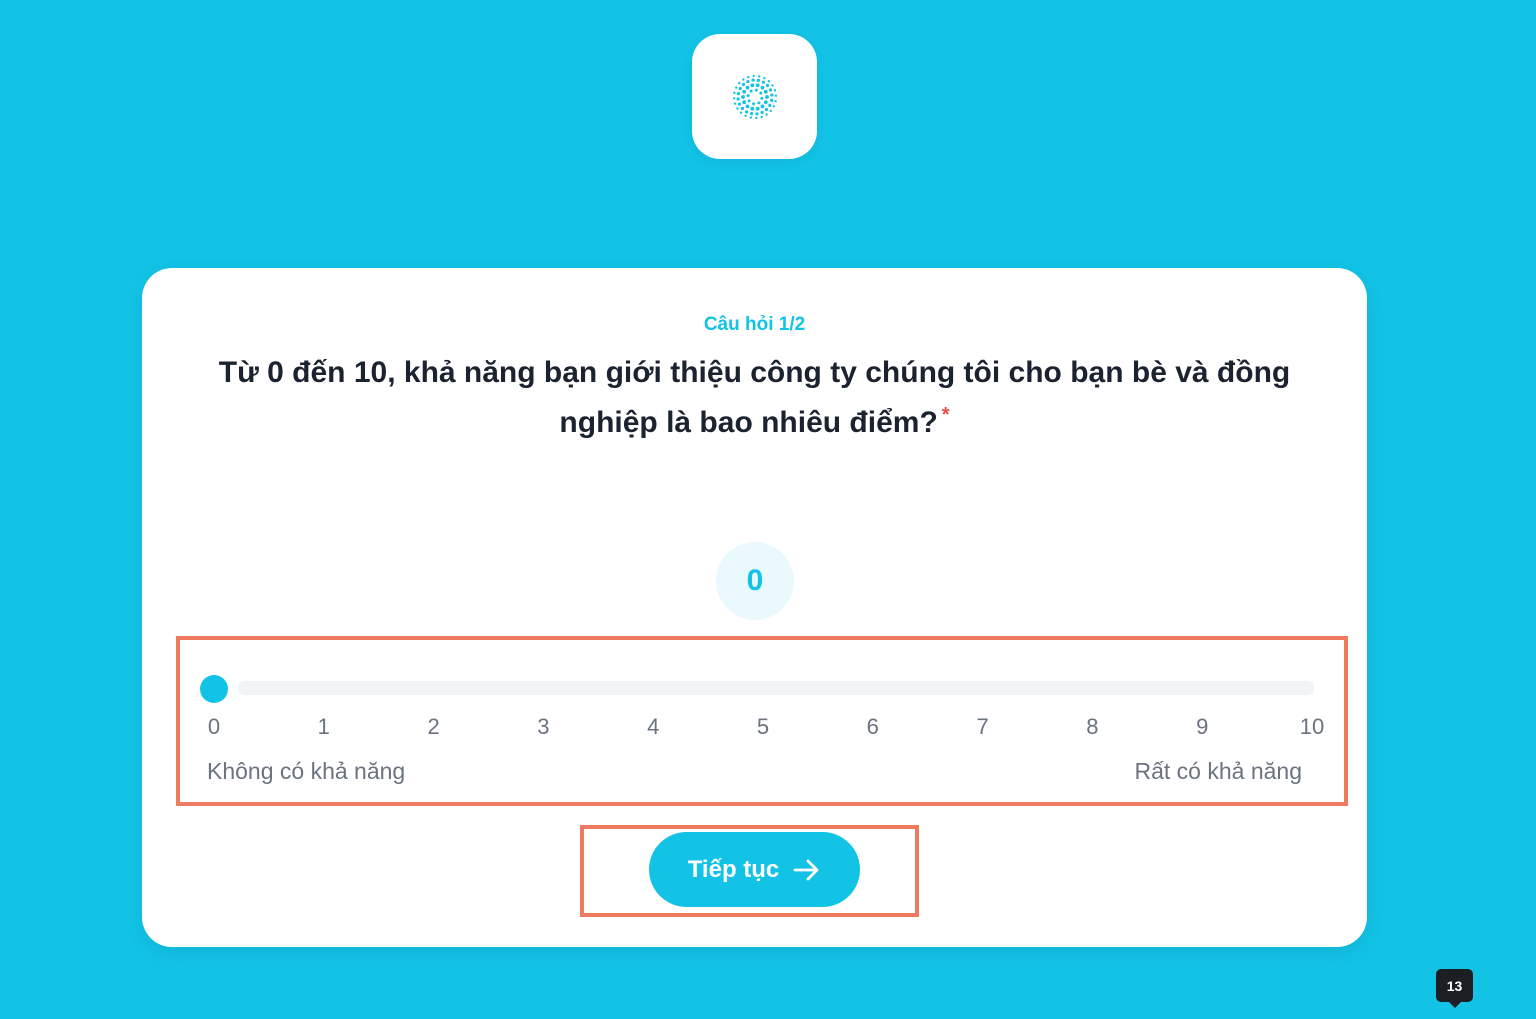 The height and width of the screenshot is (1019, 1536). Describe the element at coordinates (214, 727) in the screenshot. I see `slider-tick-0: 0` at that location.